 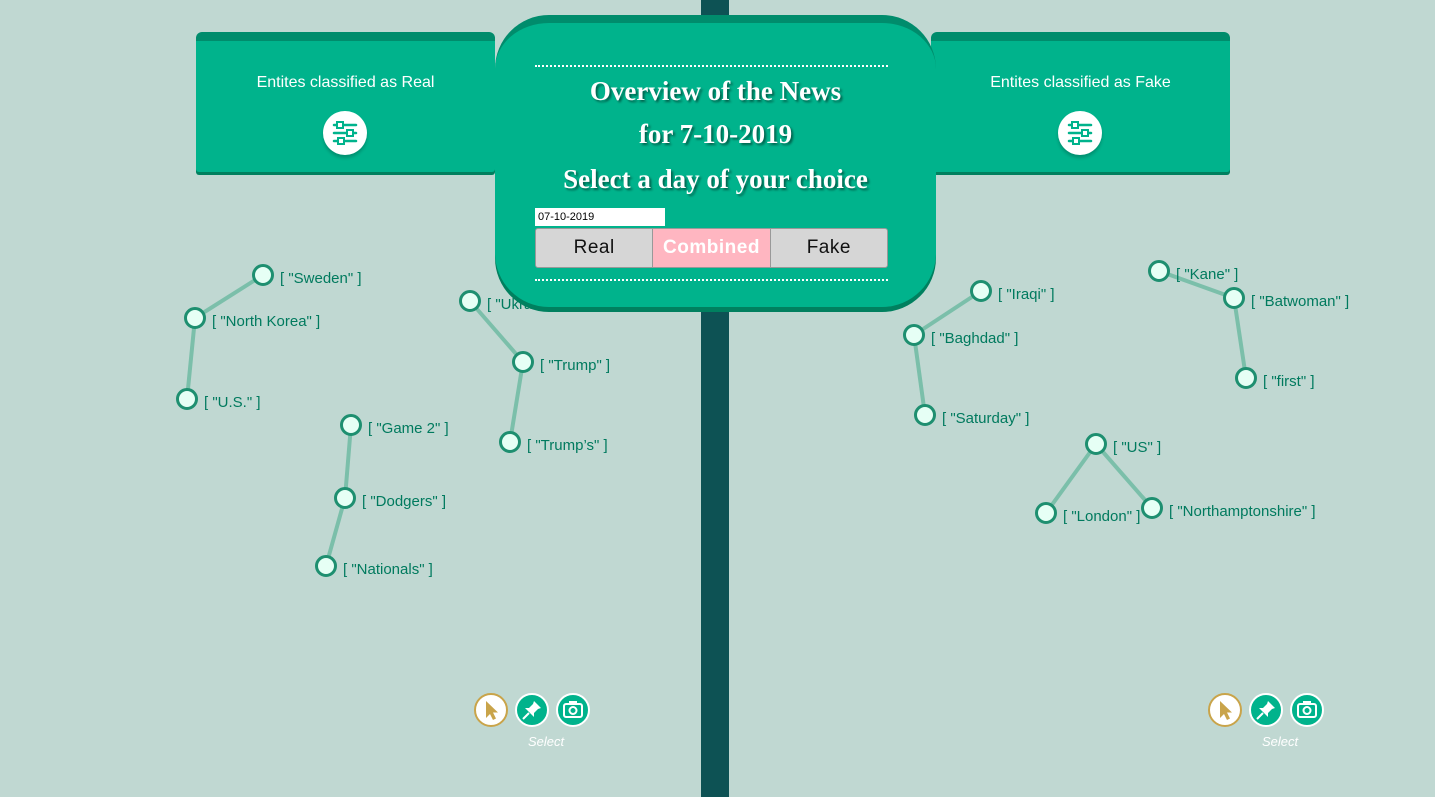 I want to click on fake-entity-node: [ "US" ], so click(x=1123, y=445).